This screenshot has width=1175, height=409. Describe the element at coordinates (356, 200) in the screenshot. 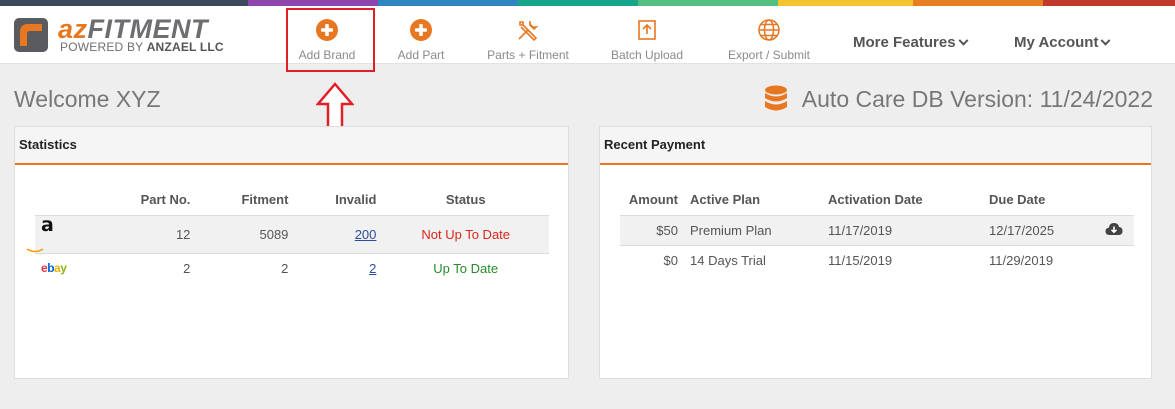

I see `col-header-invalid: Invalid` at that location.